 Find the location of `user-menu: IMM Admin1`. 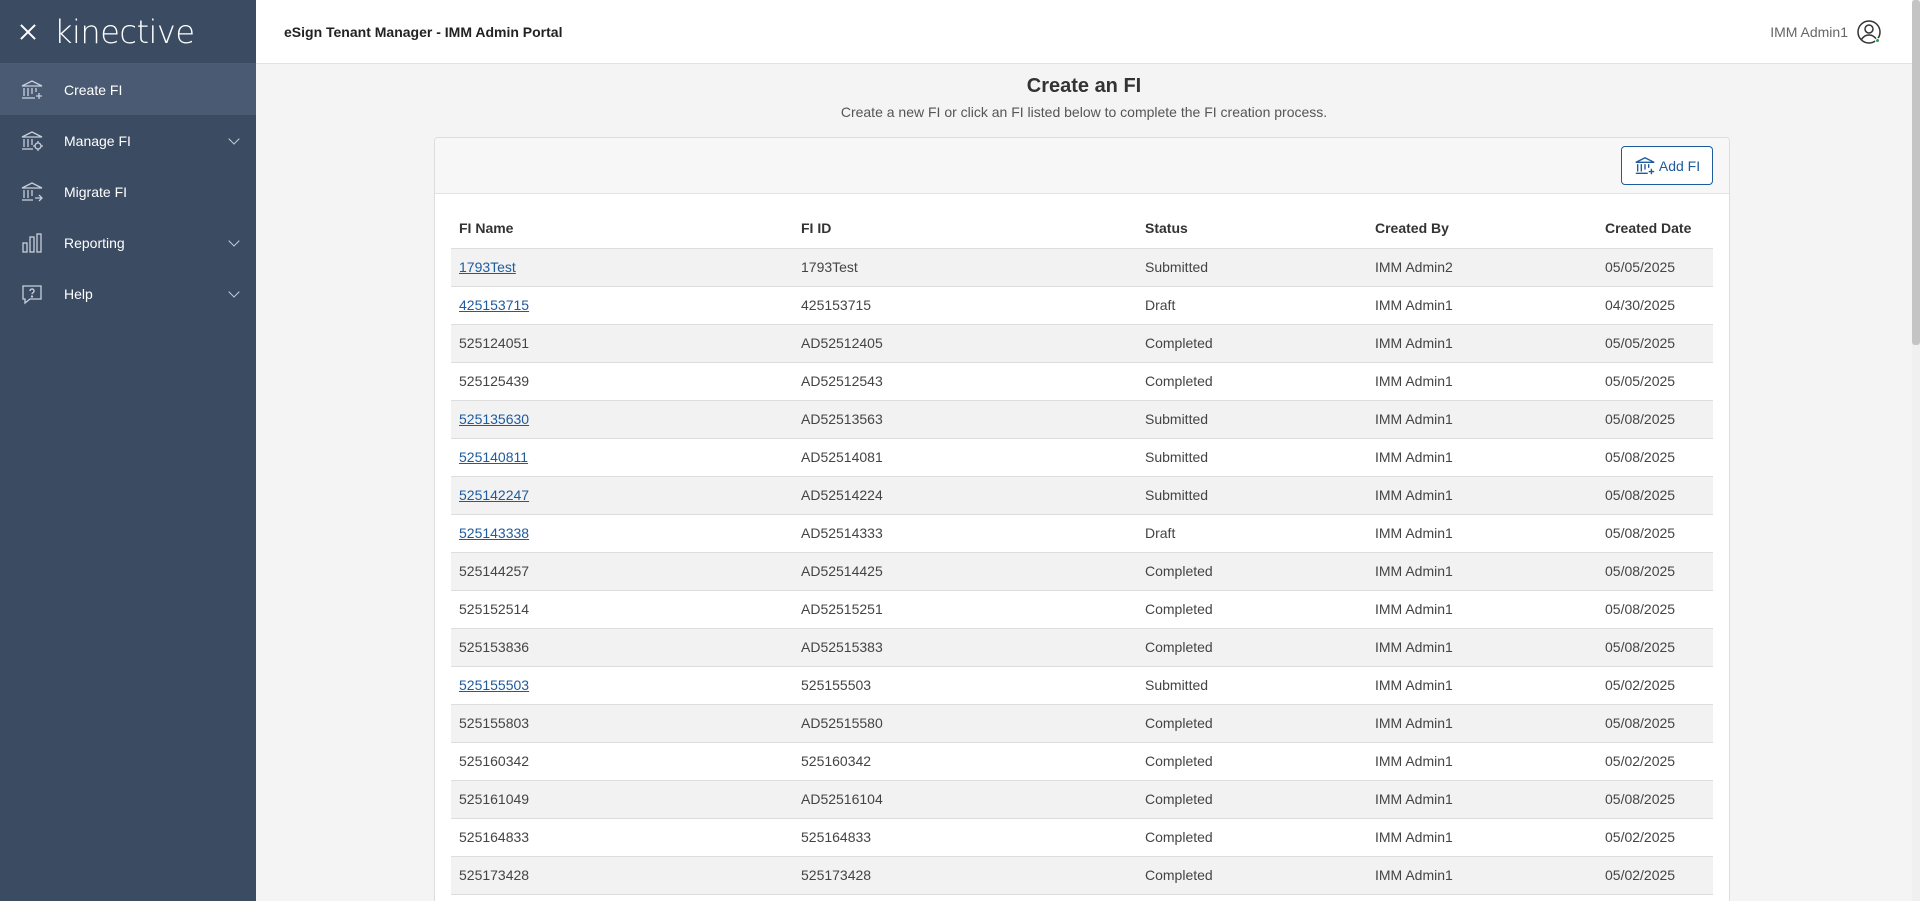

user-menu: IMM Admin1 is located at coordinates (1826, 32).